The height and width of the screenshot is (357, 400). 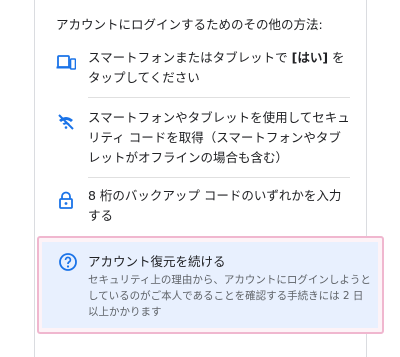 What do you see at coordinates (66, 122) in the screenshot?
I see `phone-off-icon` at bounding box center [66, 122].